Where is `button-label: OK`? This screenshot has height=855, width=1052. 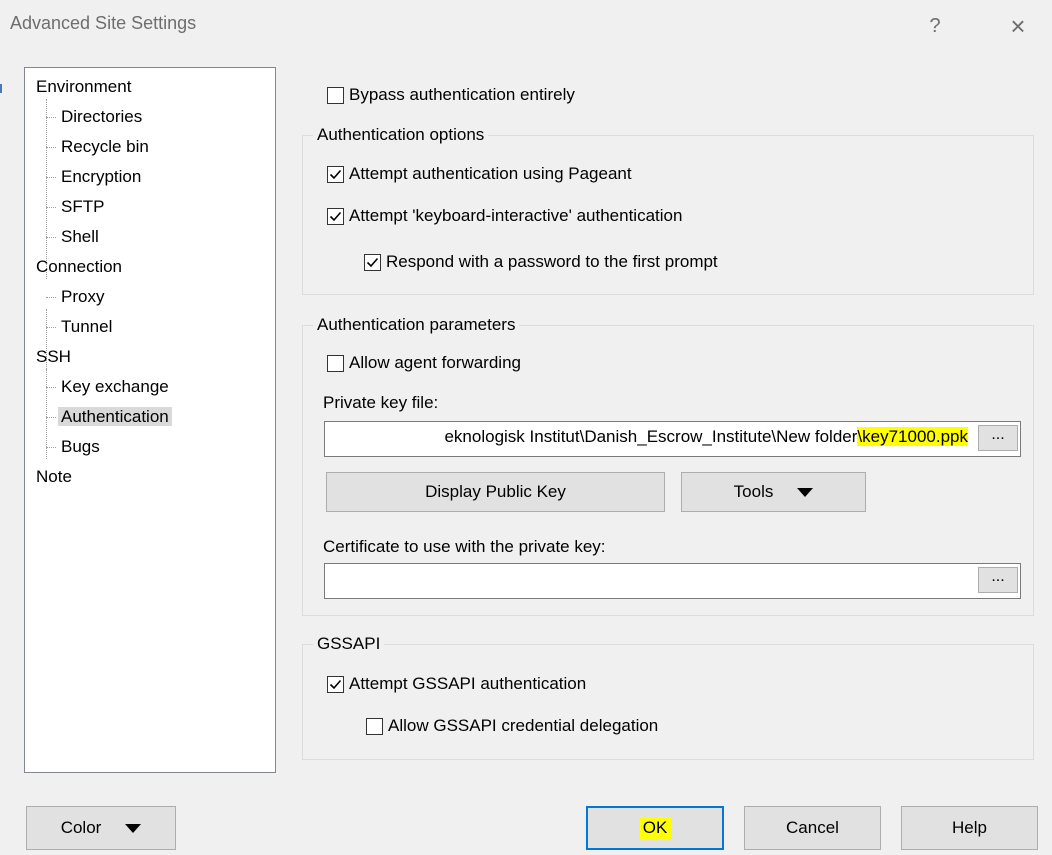 button-label: OK is located at coordinates (655, 828).